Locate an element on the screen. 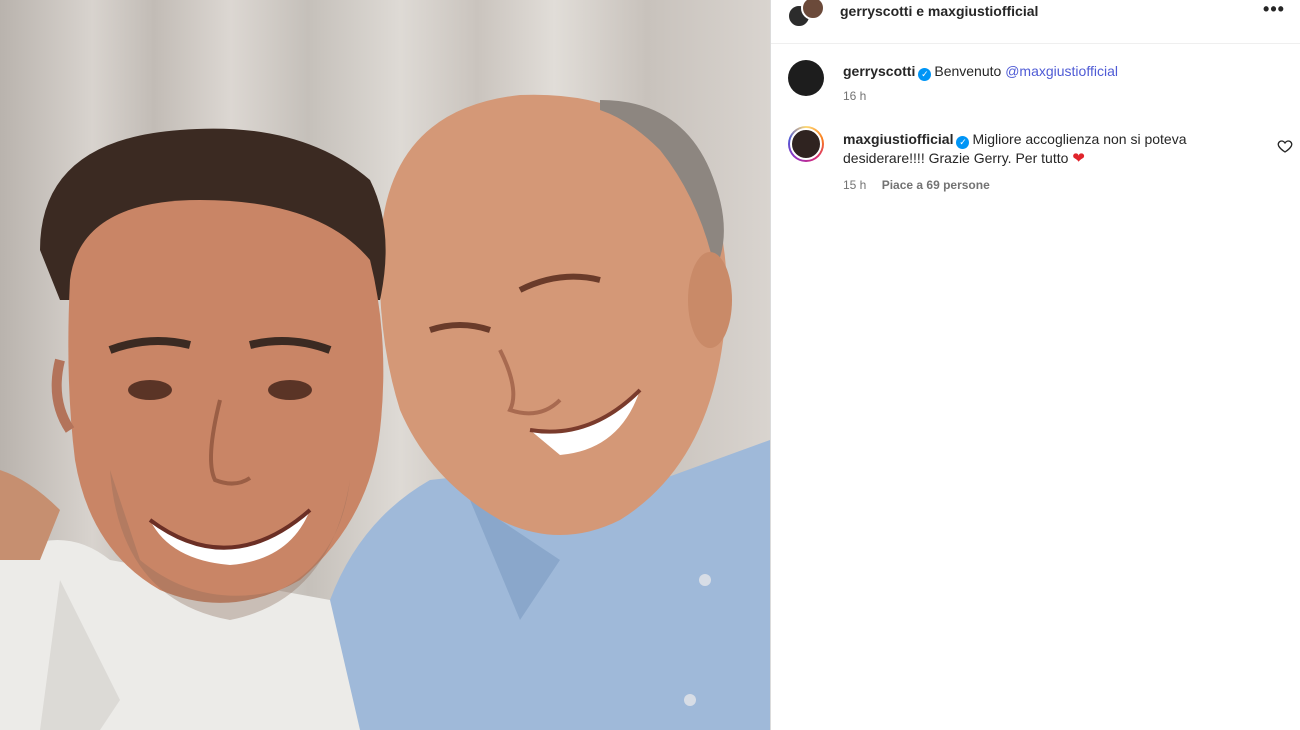 The height and width of the screenshot is (730, 1300). comment-meta: 16 h is located at coordinates (860, 96).